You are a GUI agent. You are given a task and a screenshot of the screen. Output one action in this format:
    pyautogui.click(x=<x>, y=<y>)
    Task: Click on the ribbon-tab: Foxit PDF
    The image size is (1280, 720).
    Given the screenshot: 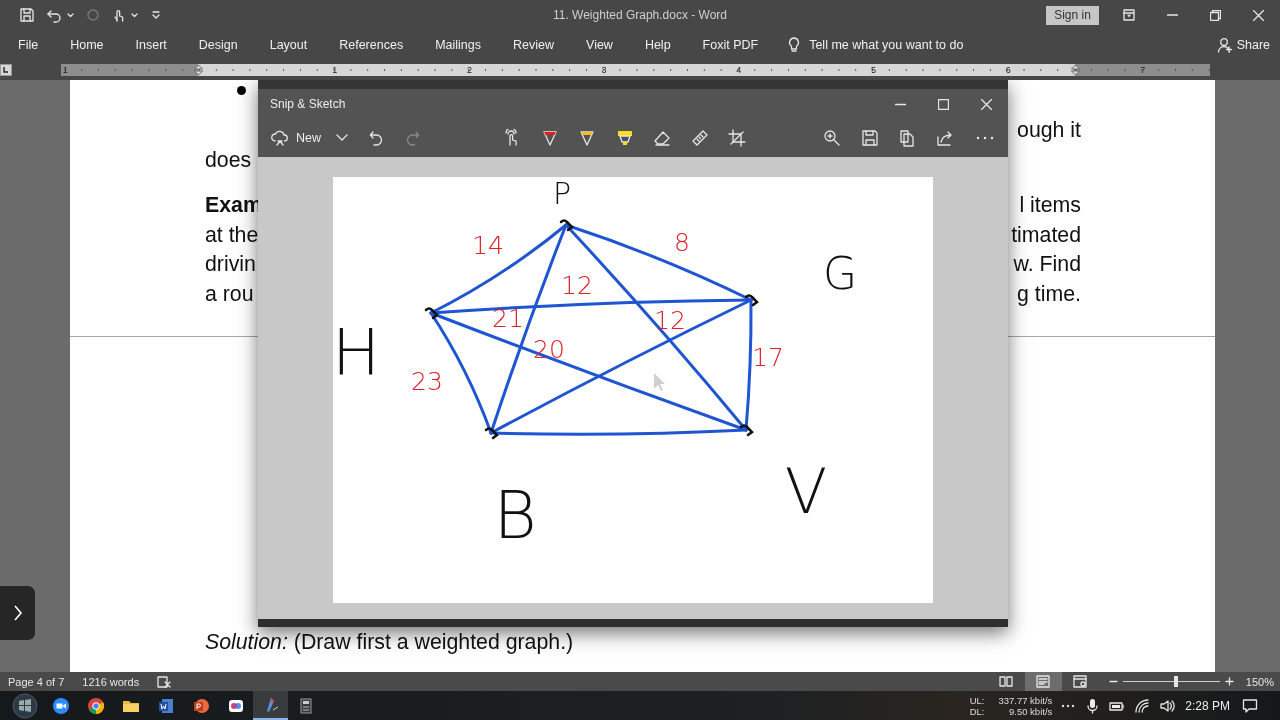 What is the action you would take?
    pyautogui.click(x=730, y=45)
    